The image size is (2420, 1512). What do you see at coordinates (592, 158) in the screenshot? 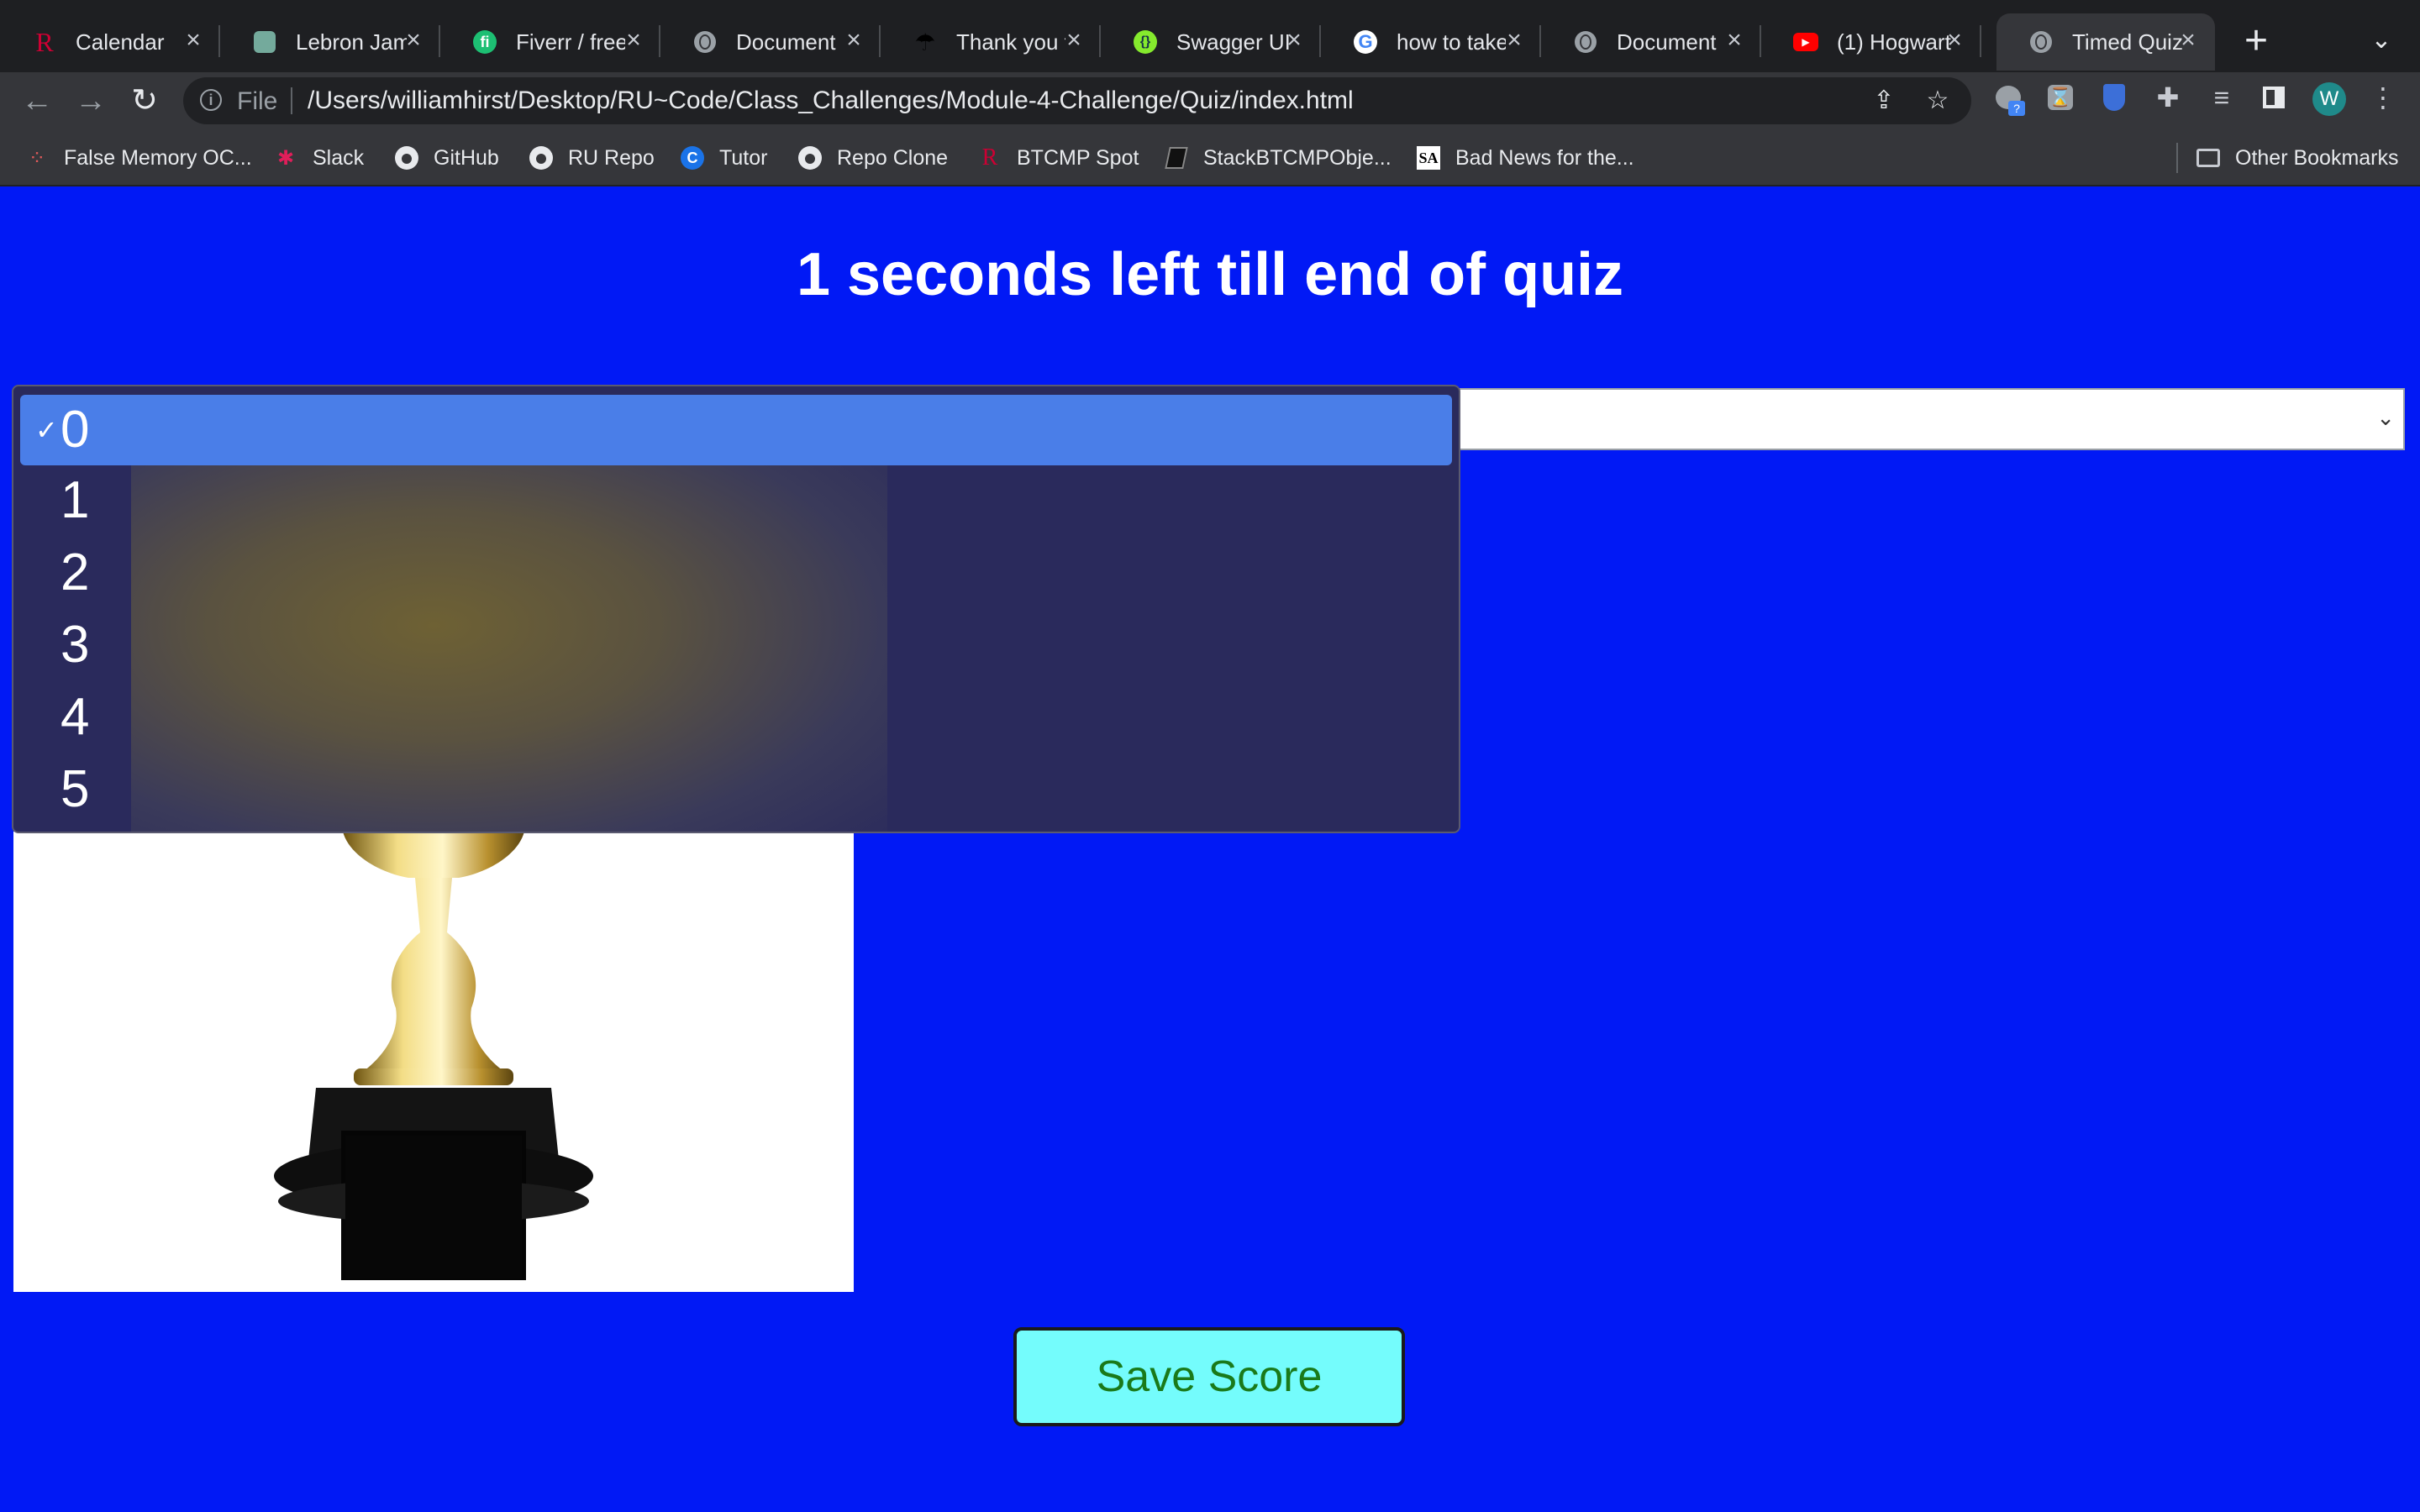
I see `bookmark-ru-repo: RU Repo` at bounding box center [592, 158].